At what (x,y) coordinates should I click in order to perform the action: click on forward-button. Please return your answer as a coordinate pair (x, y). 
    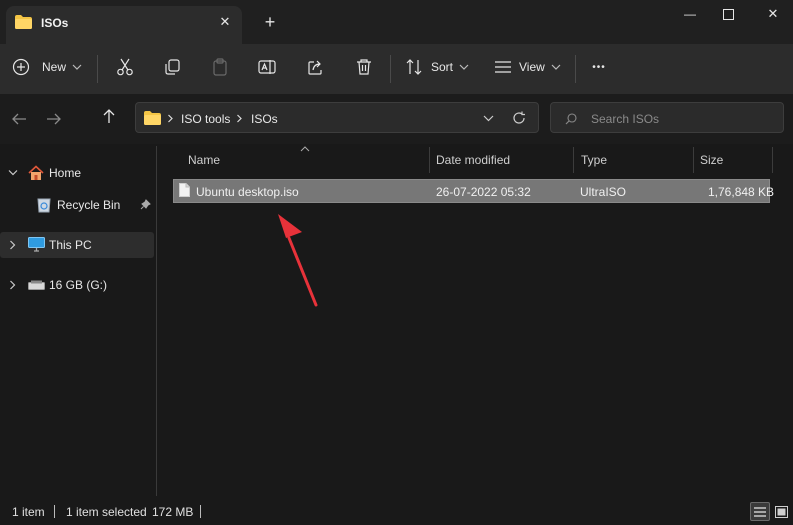
    Looking at the image, I should click on (54, 119).